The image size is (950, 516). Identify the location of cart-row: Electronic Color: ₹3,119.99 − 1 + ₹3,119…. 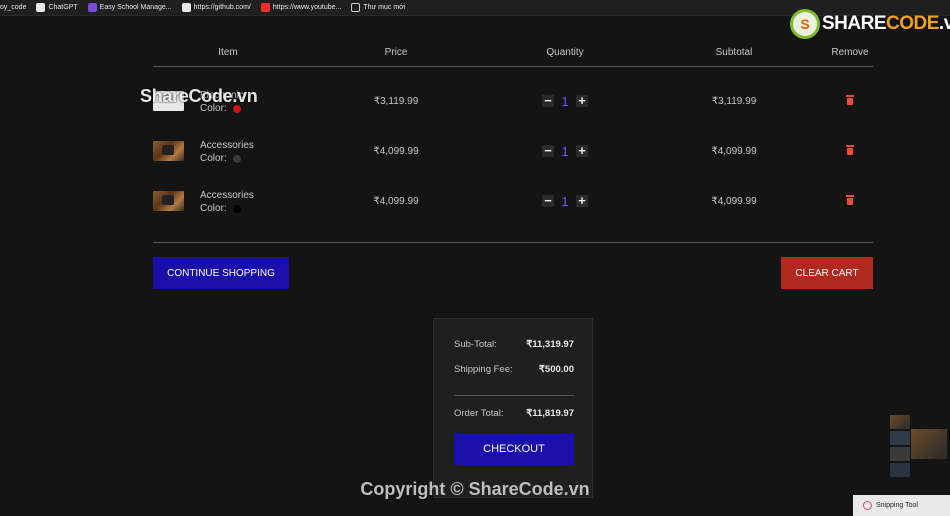
(513, 101).